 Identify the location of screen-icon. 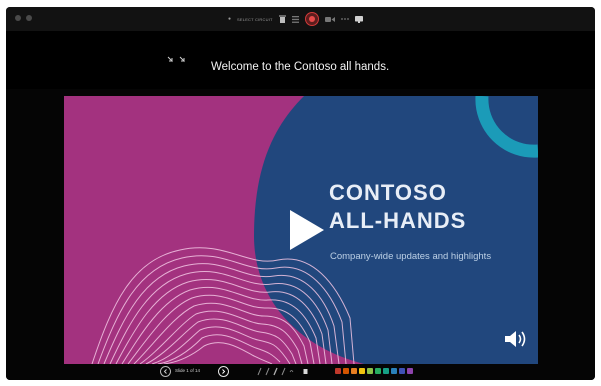
(358, 19).